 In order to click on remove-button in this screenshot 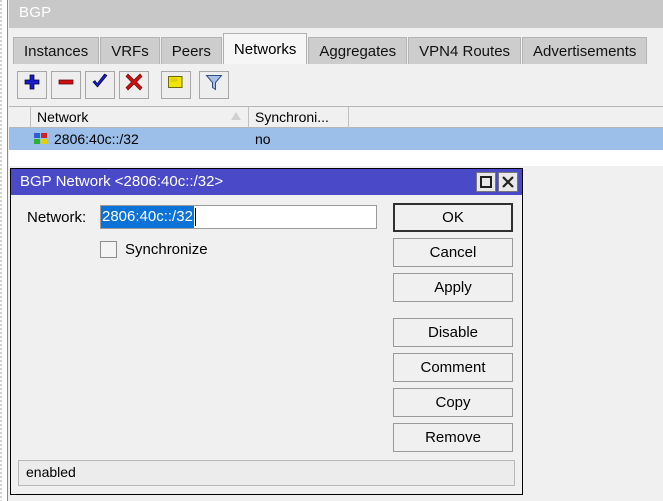, I will do `click(66, 85)`.